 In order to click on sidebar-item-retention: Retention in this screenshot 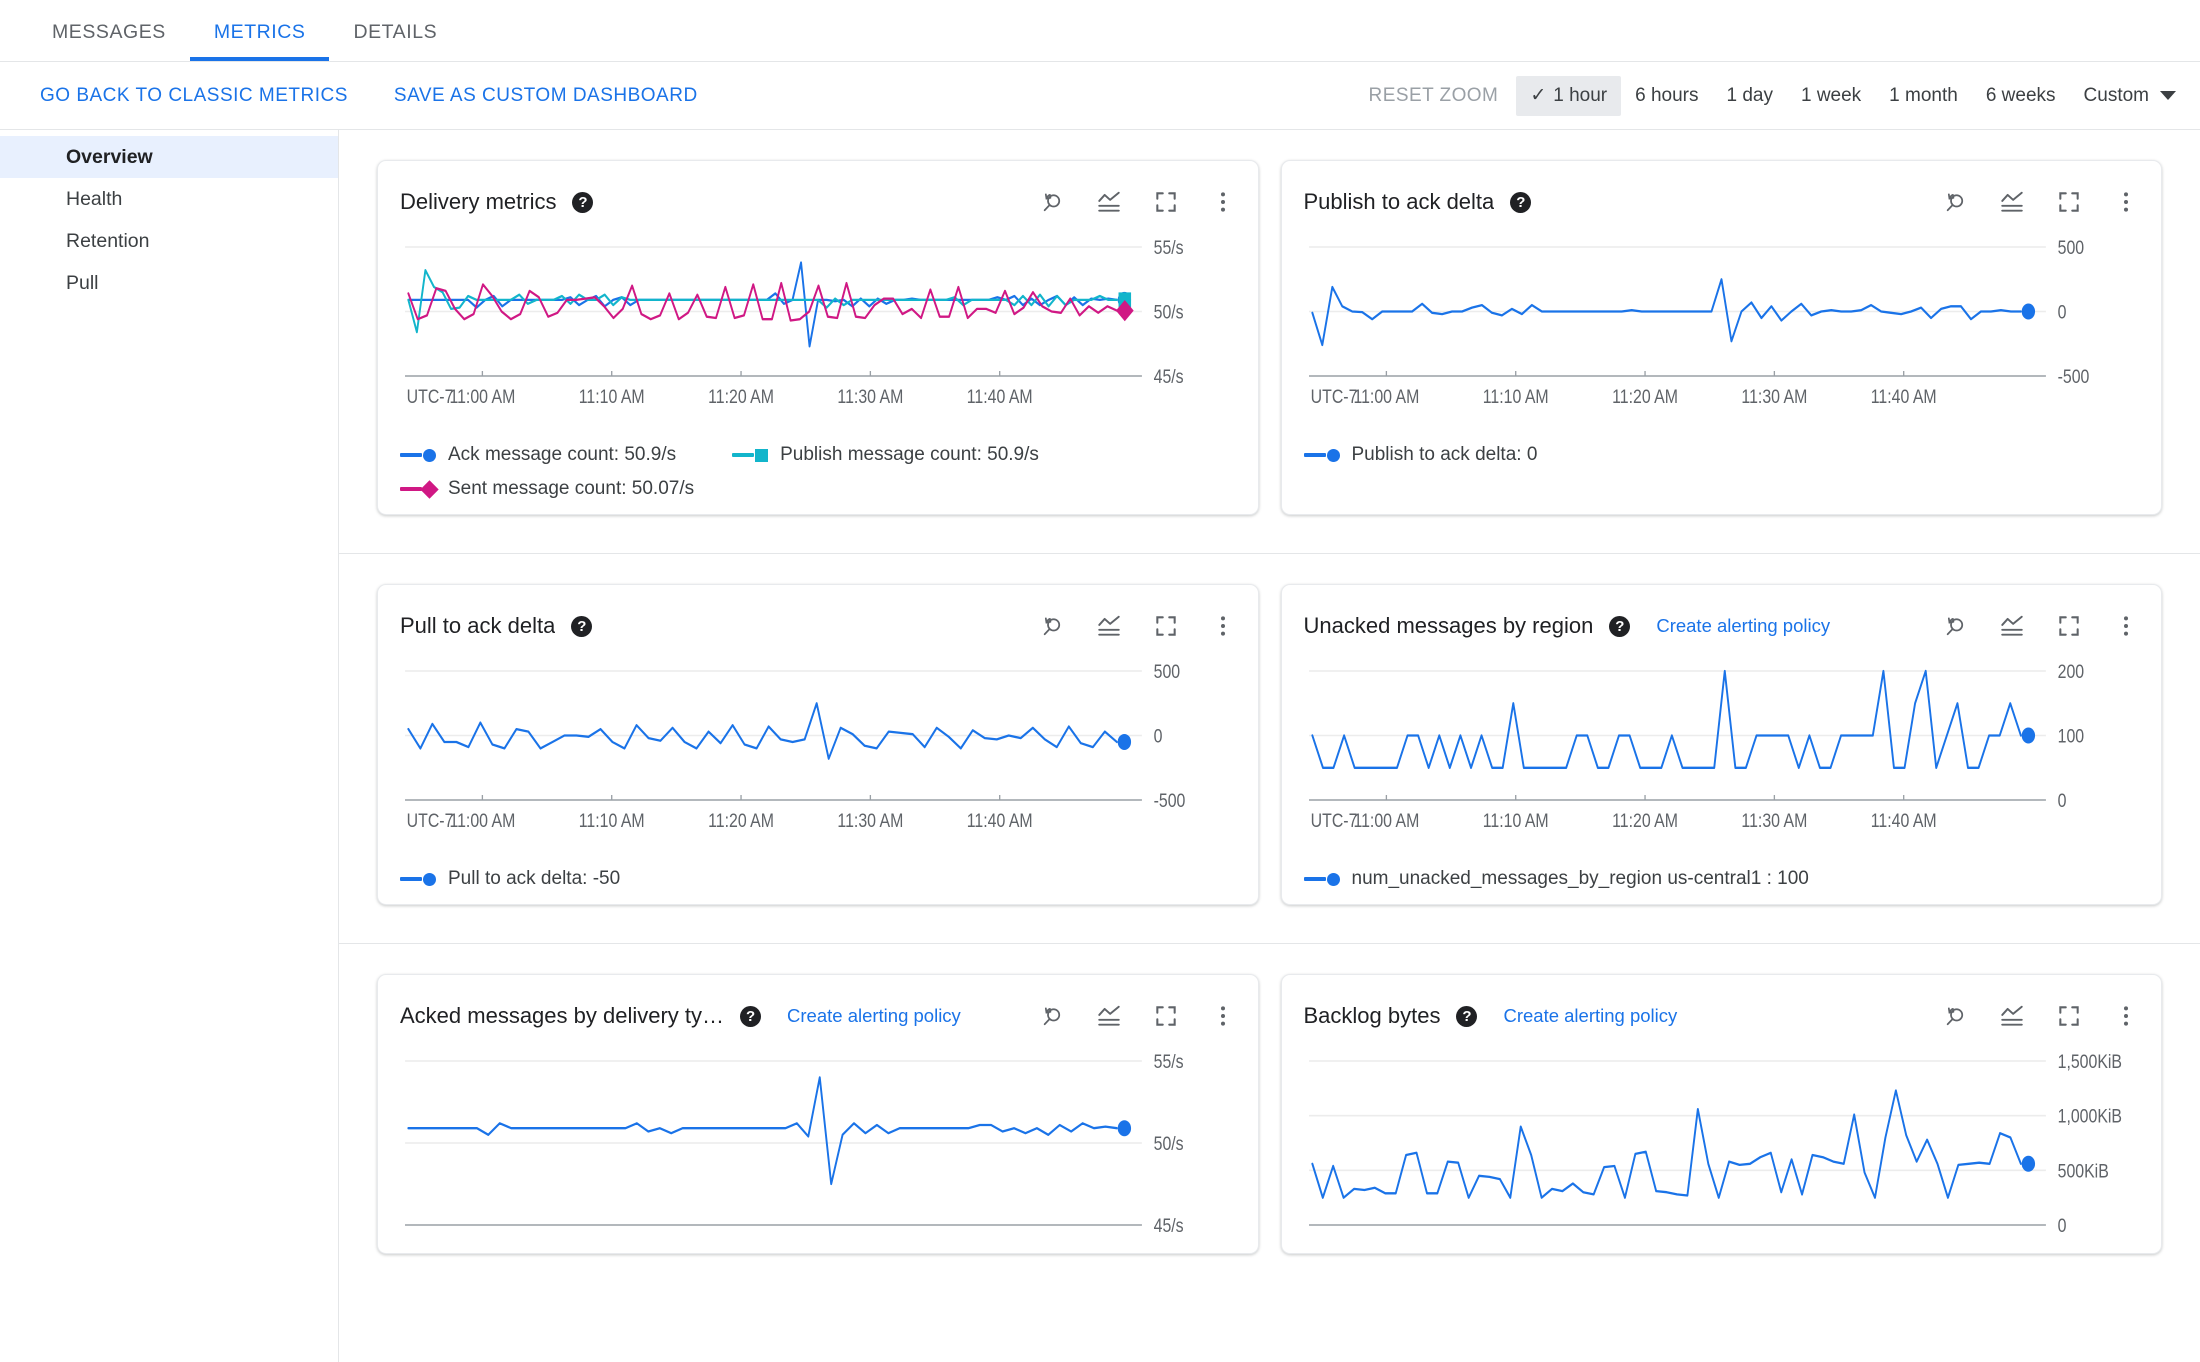, I will do `click(169, 241)`.